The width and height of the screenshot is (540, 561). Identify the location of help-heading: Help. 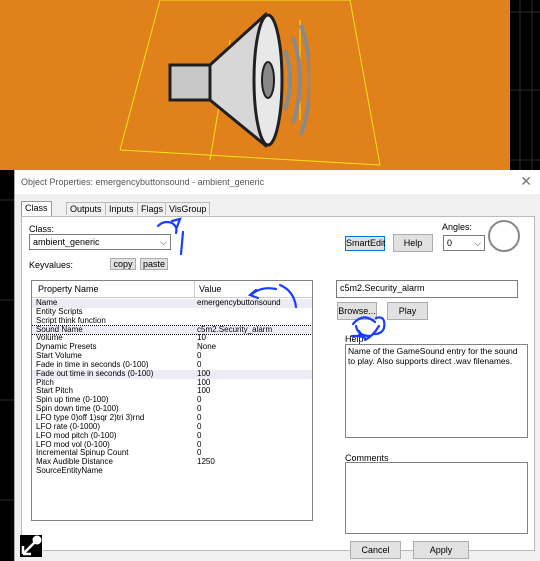
(354, 339).